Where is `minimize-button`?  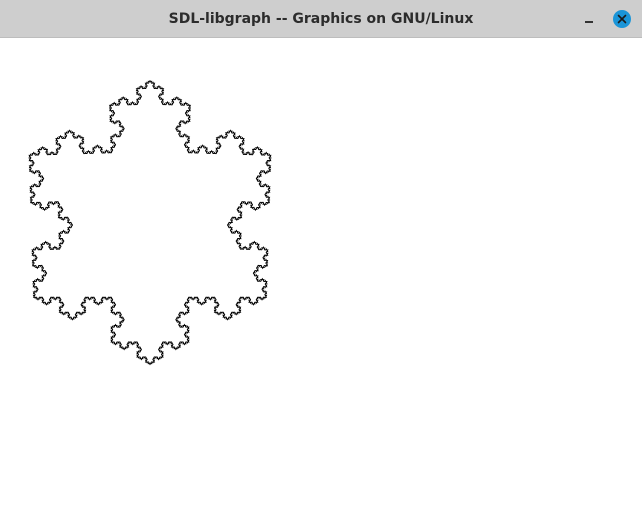 minimize-button is located at coordinates (589, 19).